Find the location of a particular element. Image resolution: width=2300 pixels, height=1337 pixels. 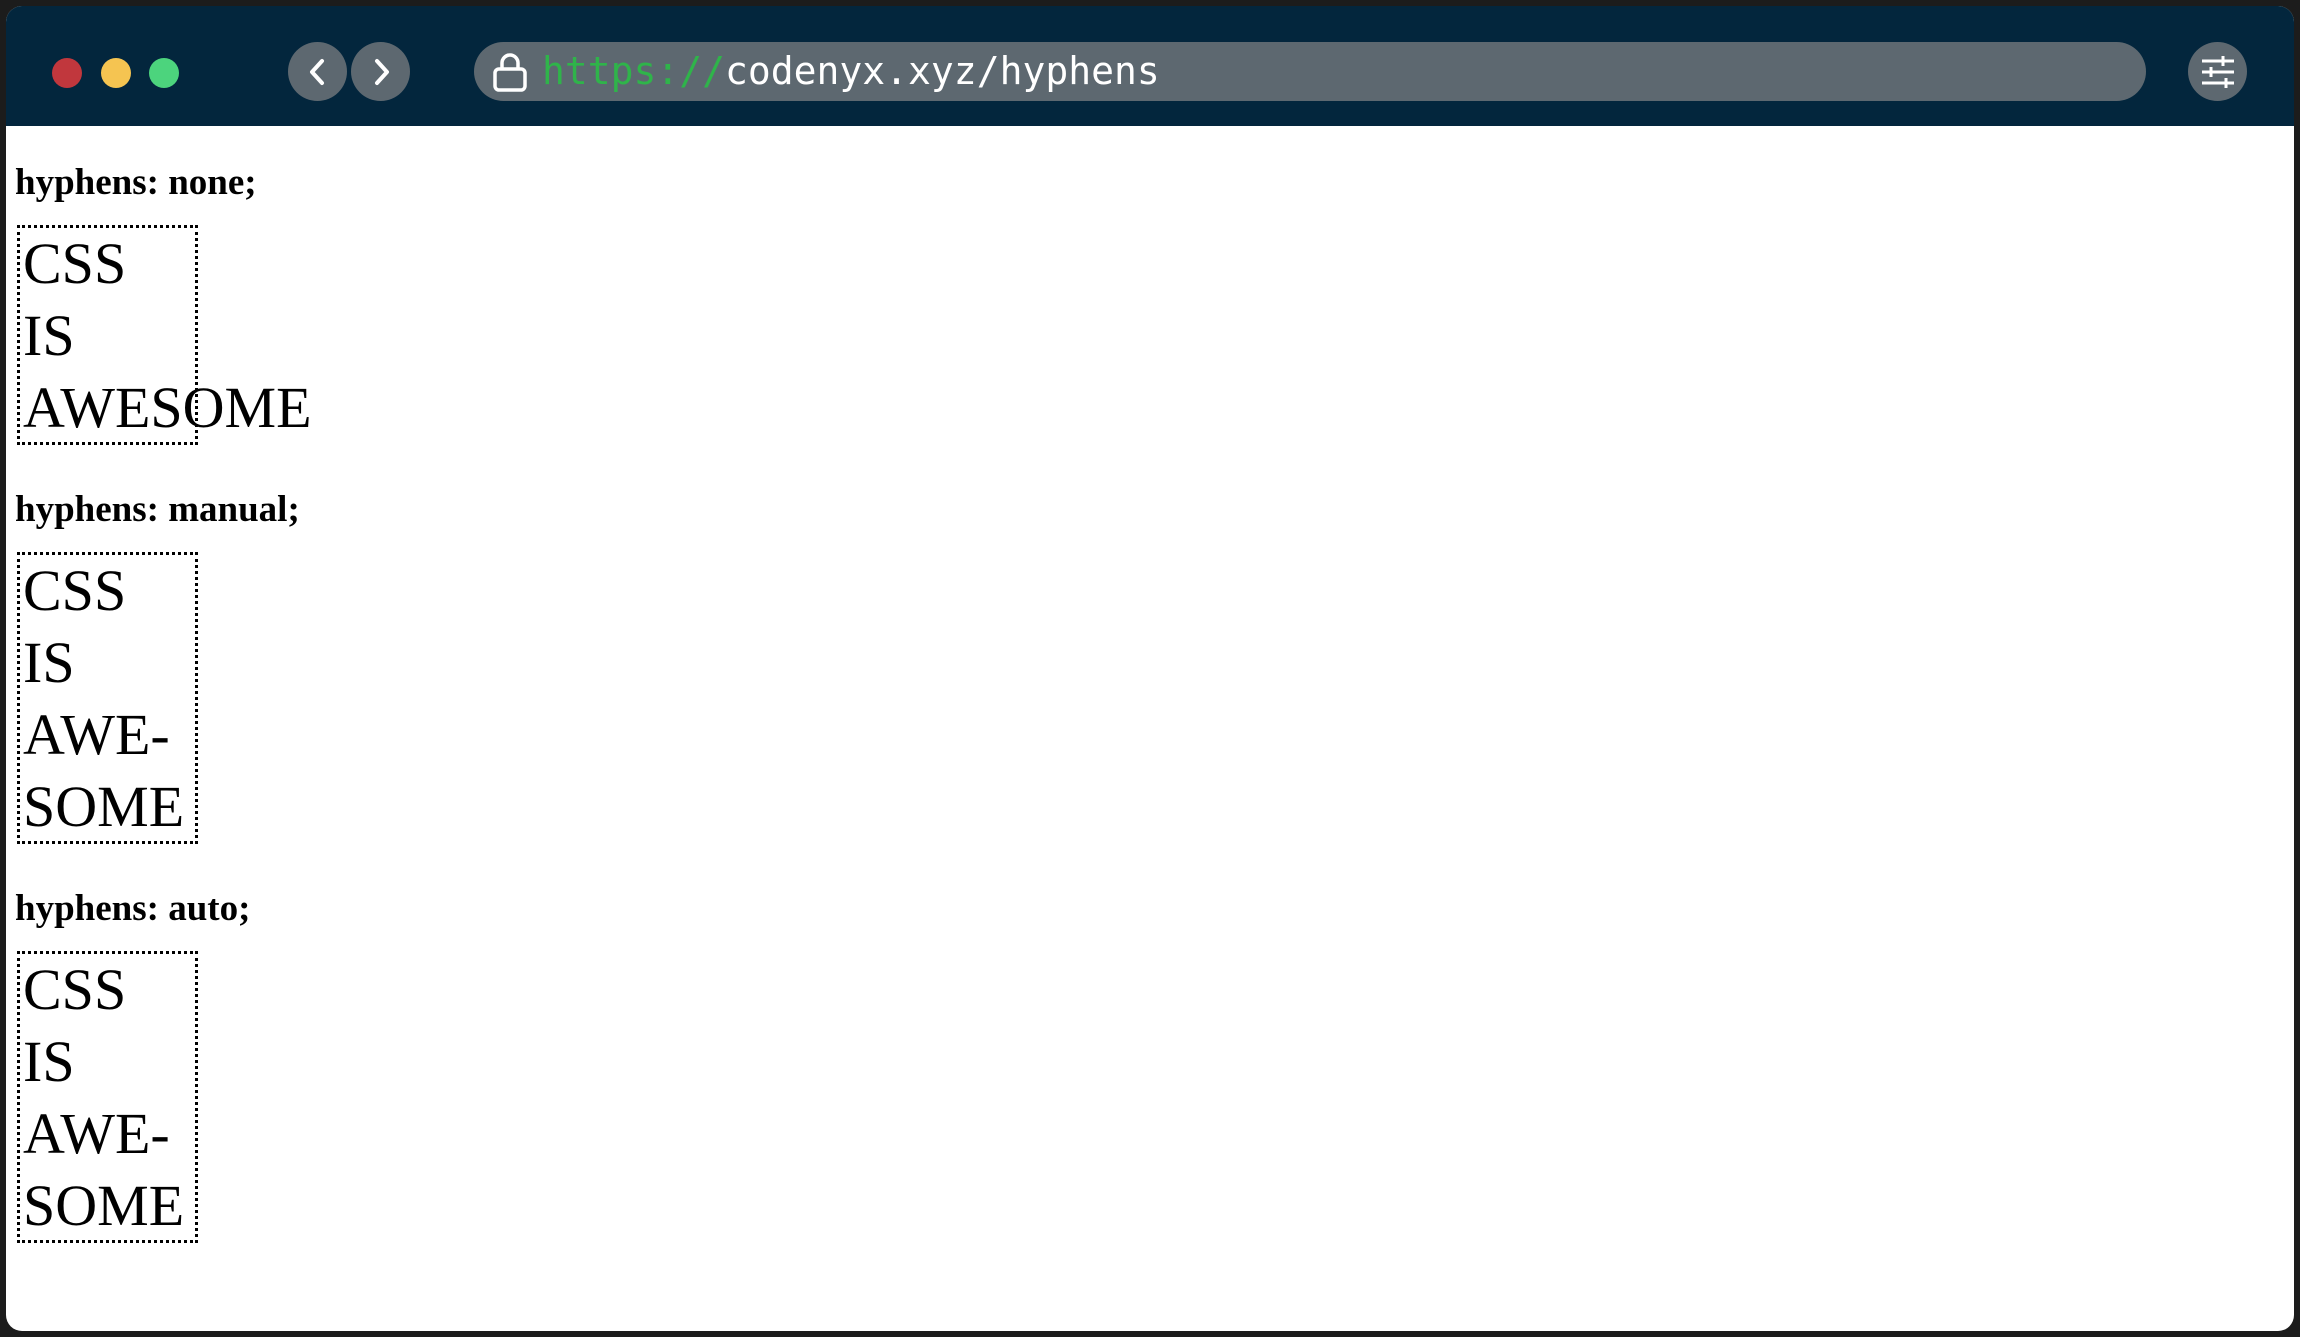

section-hyphens-none: hyphens: none; CSS IS AWESOME is located at coordinates (163, 303).